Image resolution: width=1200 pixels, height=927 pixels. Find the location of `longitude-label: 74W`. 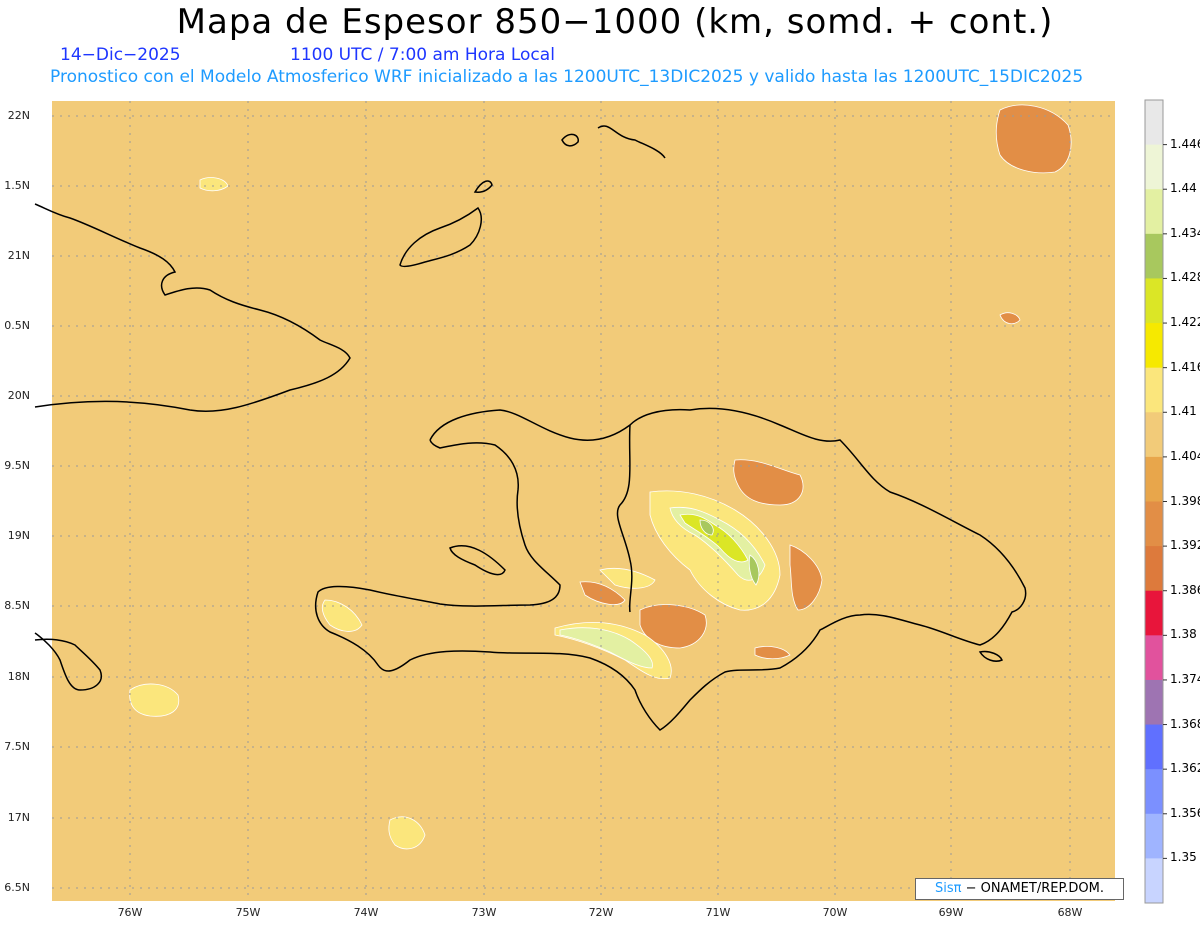

longitude-label: 74W is located at coordinates (366, 912).